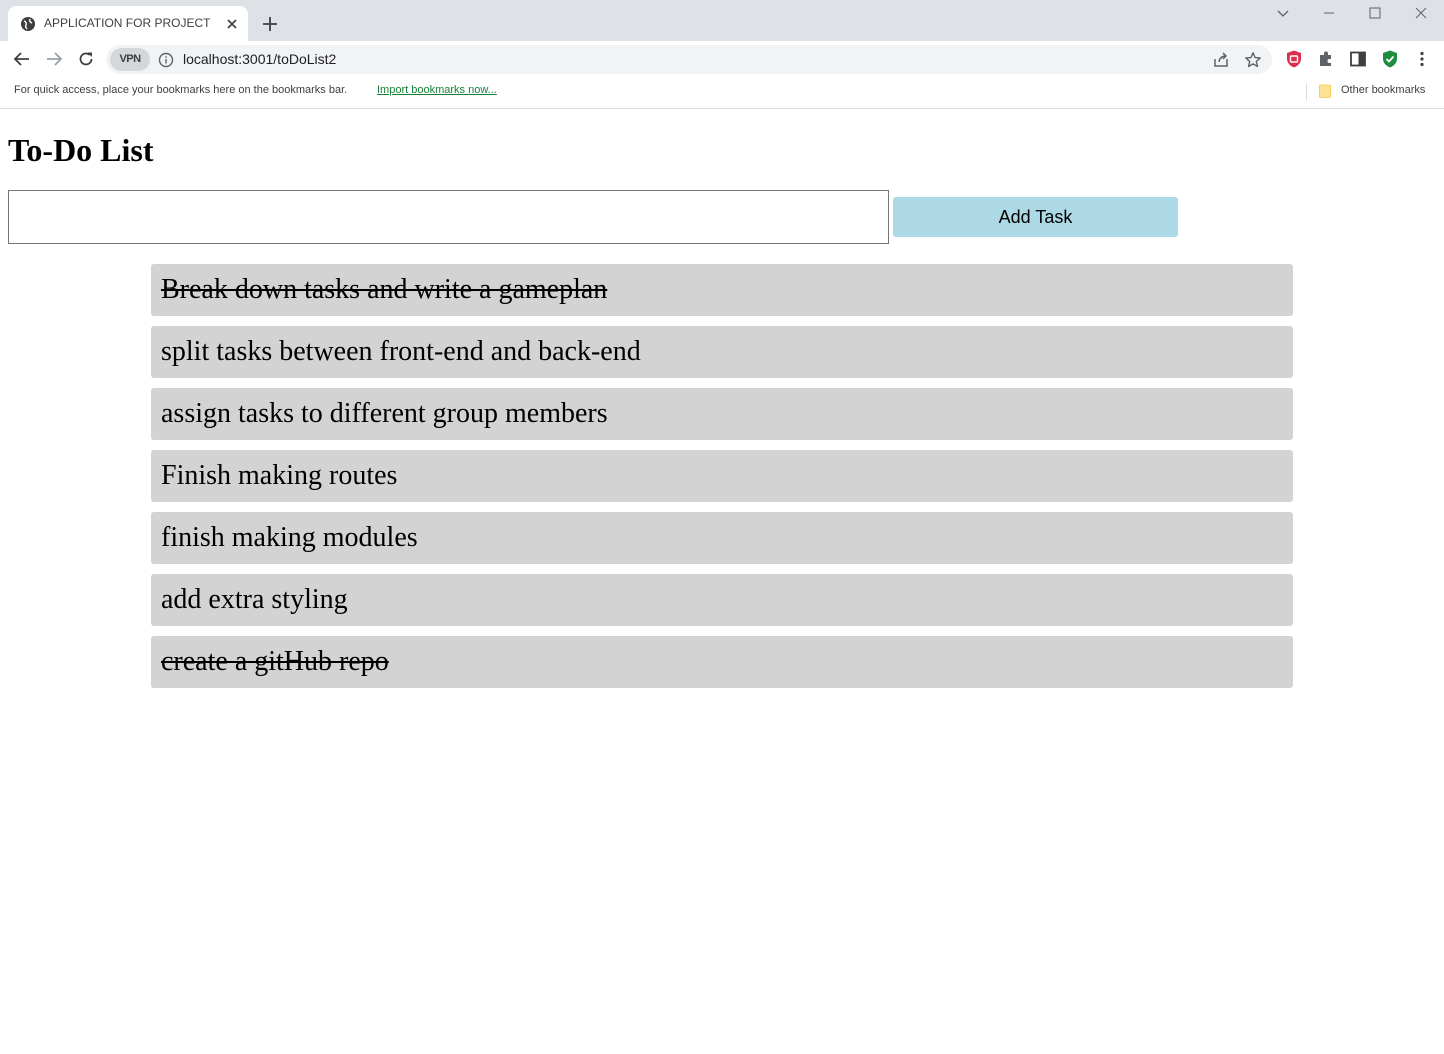 Image resolution: width=1444 pixels, height=1054 pixels. I want to click on arrow-left-icon, so click(21, 59).